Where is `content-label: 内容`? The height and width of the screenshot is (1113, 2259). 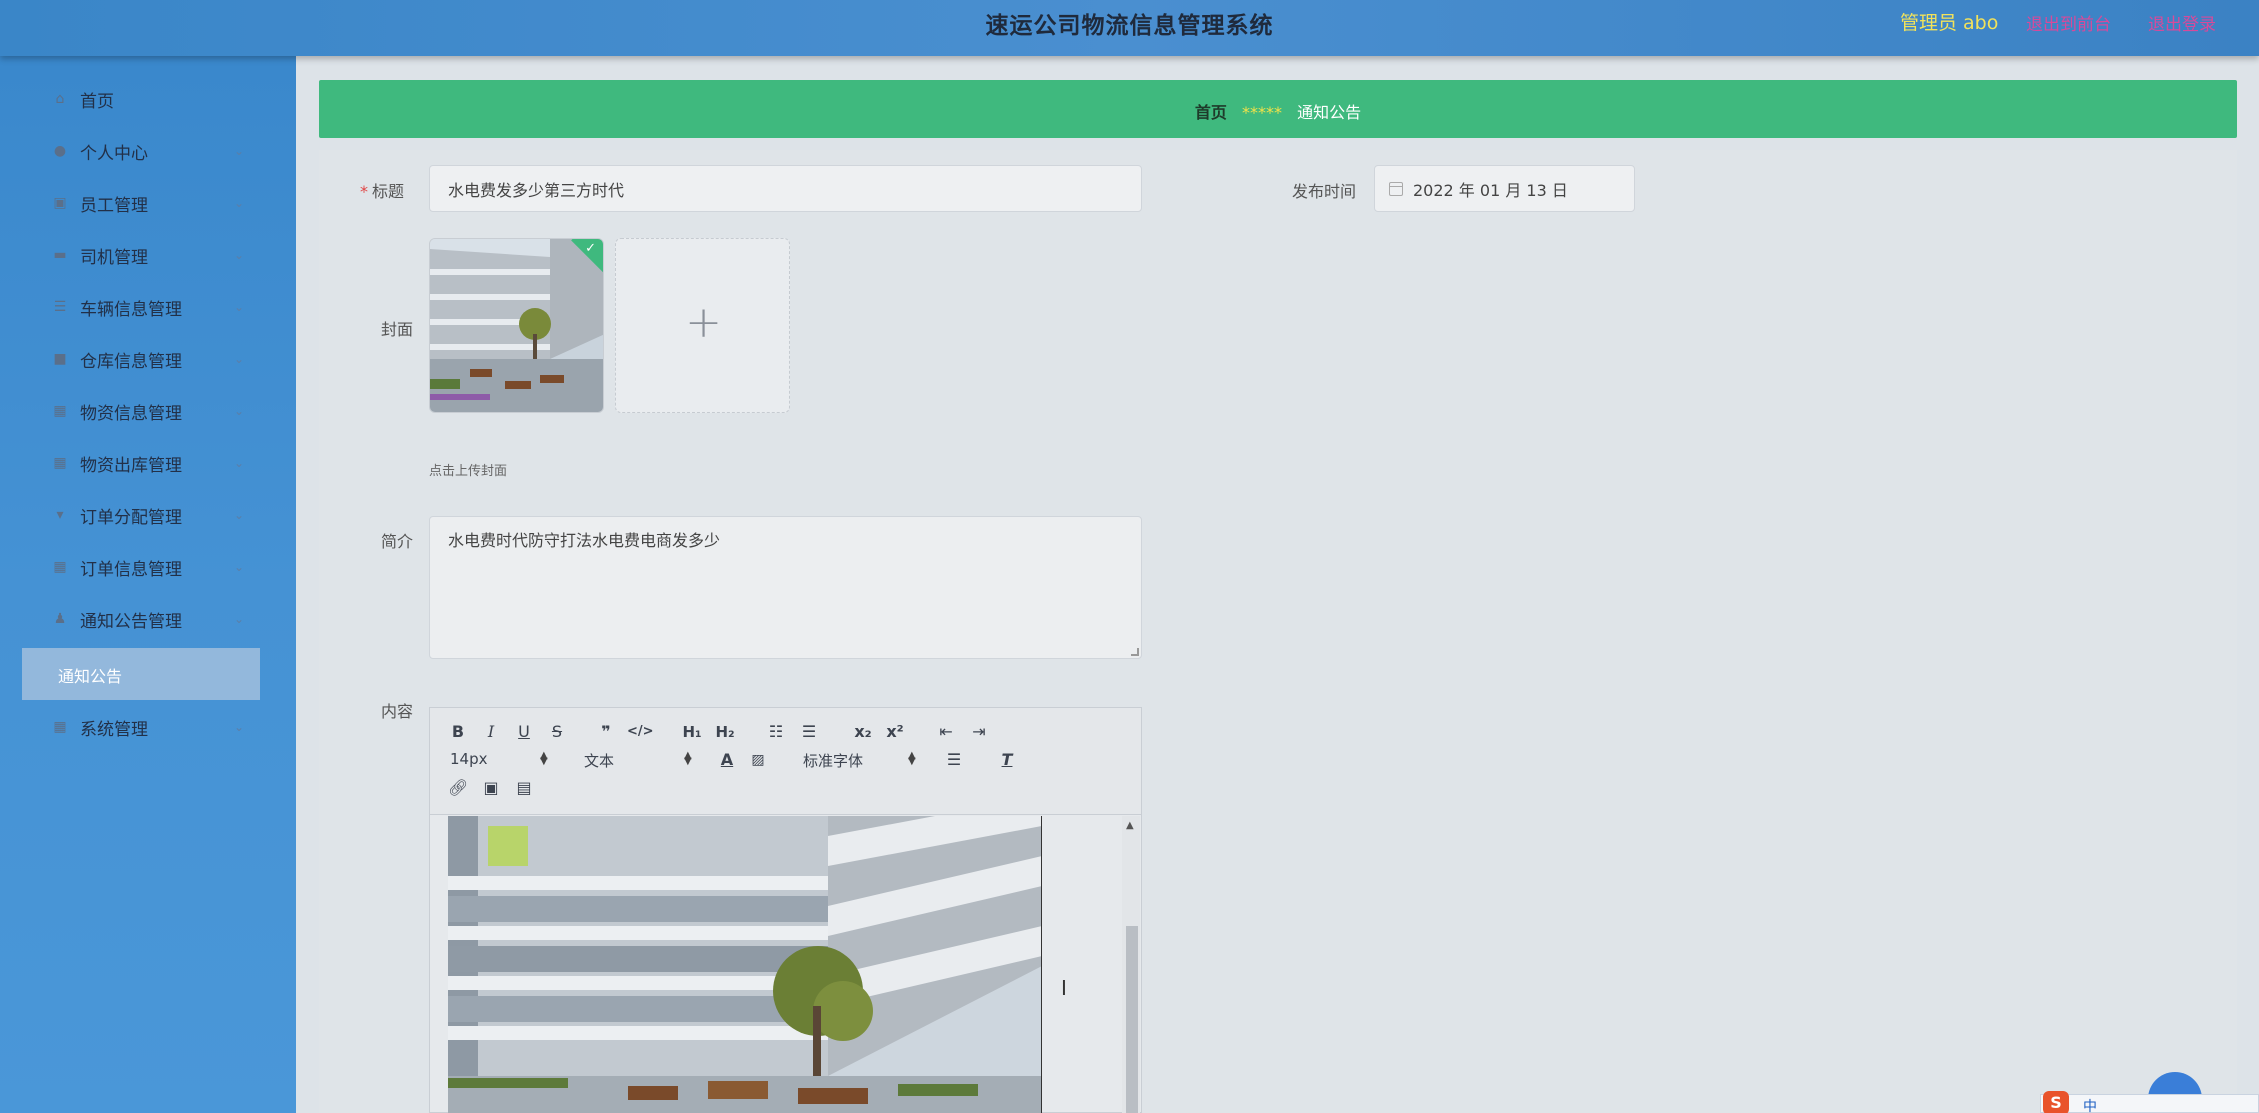
content-label: 内容 is located at coordinates (397, 711).